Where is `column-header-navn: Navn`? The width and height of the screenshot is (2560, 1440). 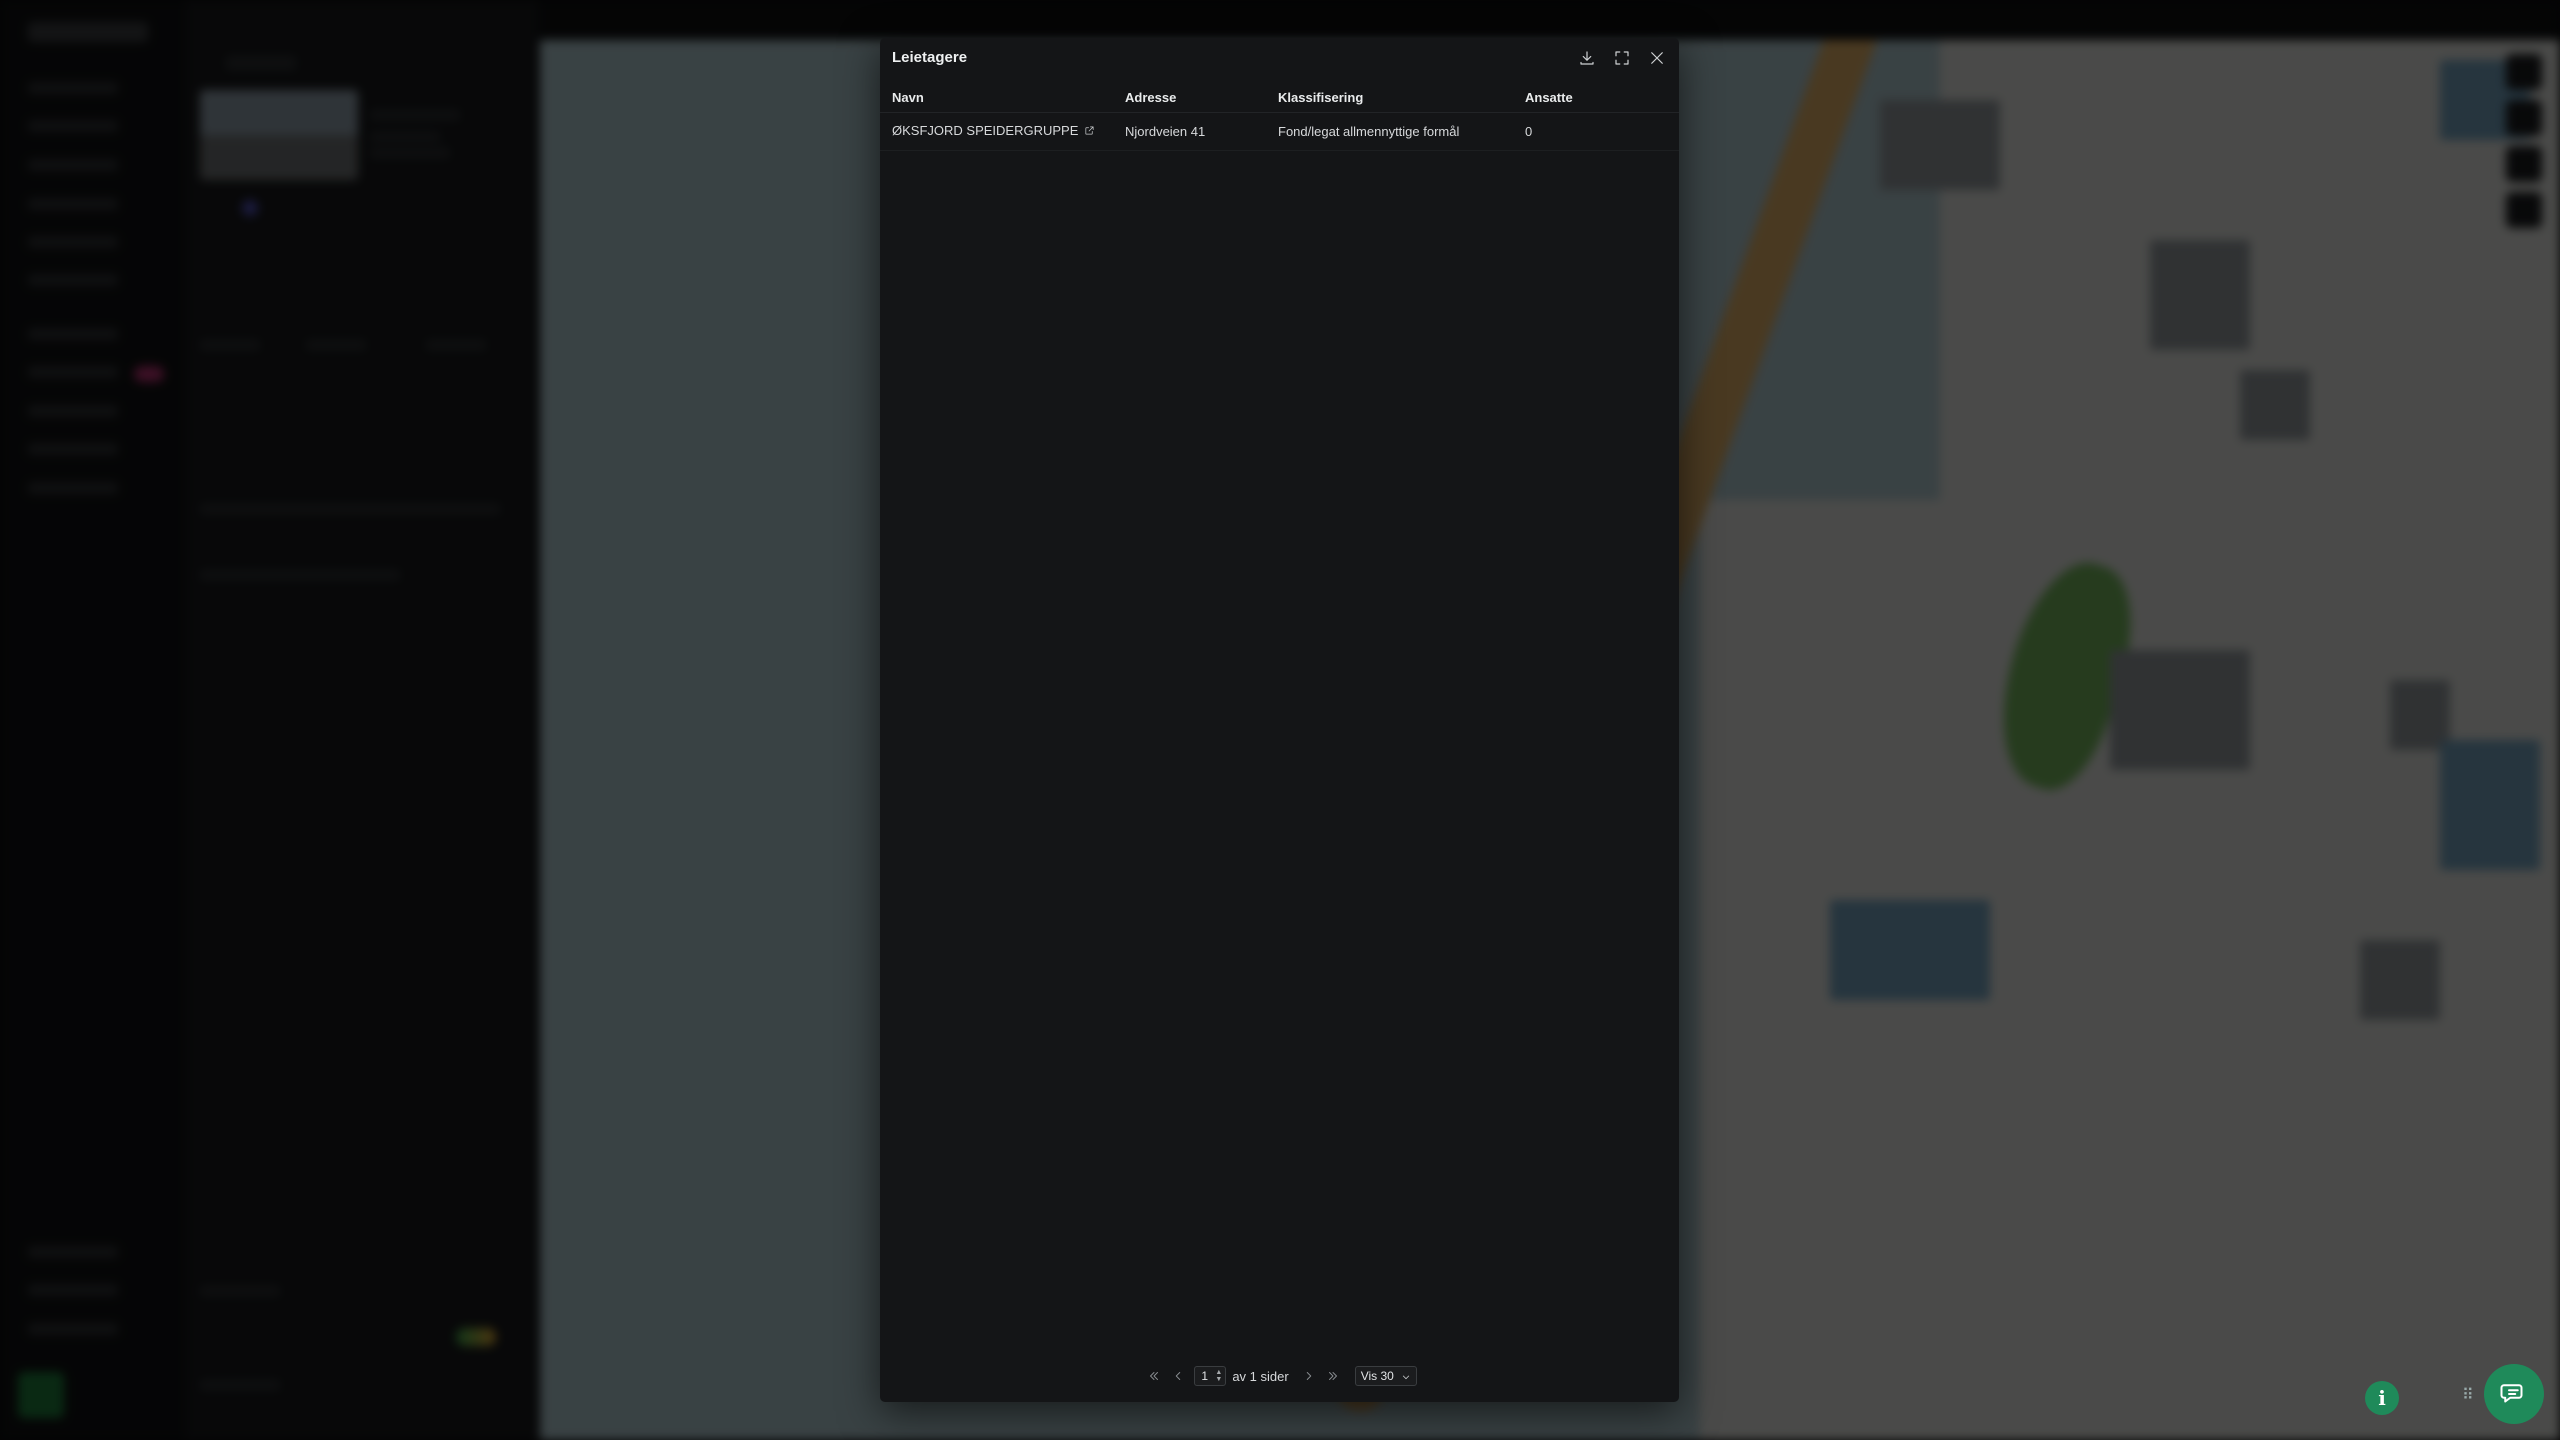 column-header-navn: Navn is located at coordinates (1002, 98).